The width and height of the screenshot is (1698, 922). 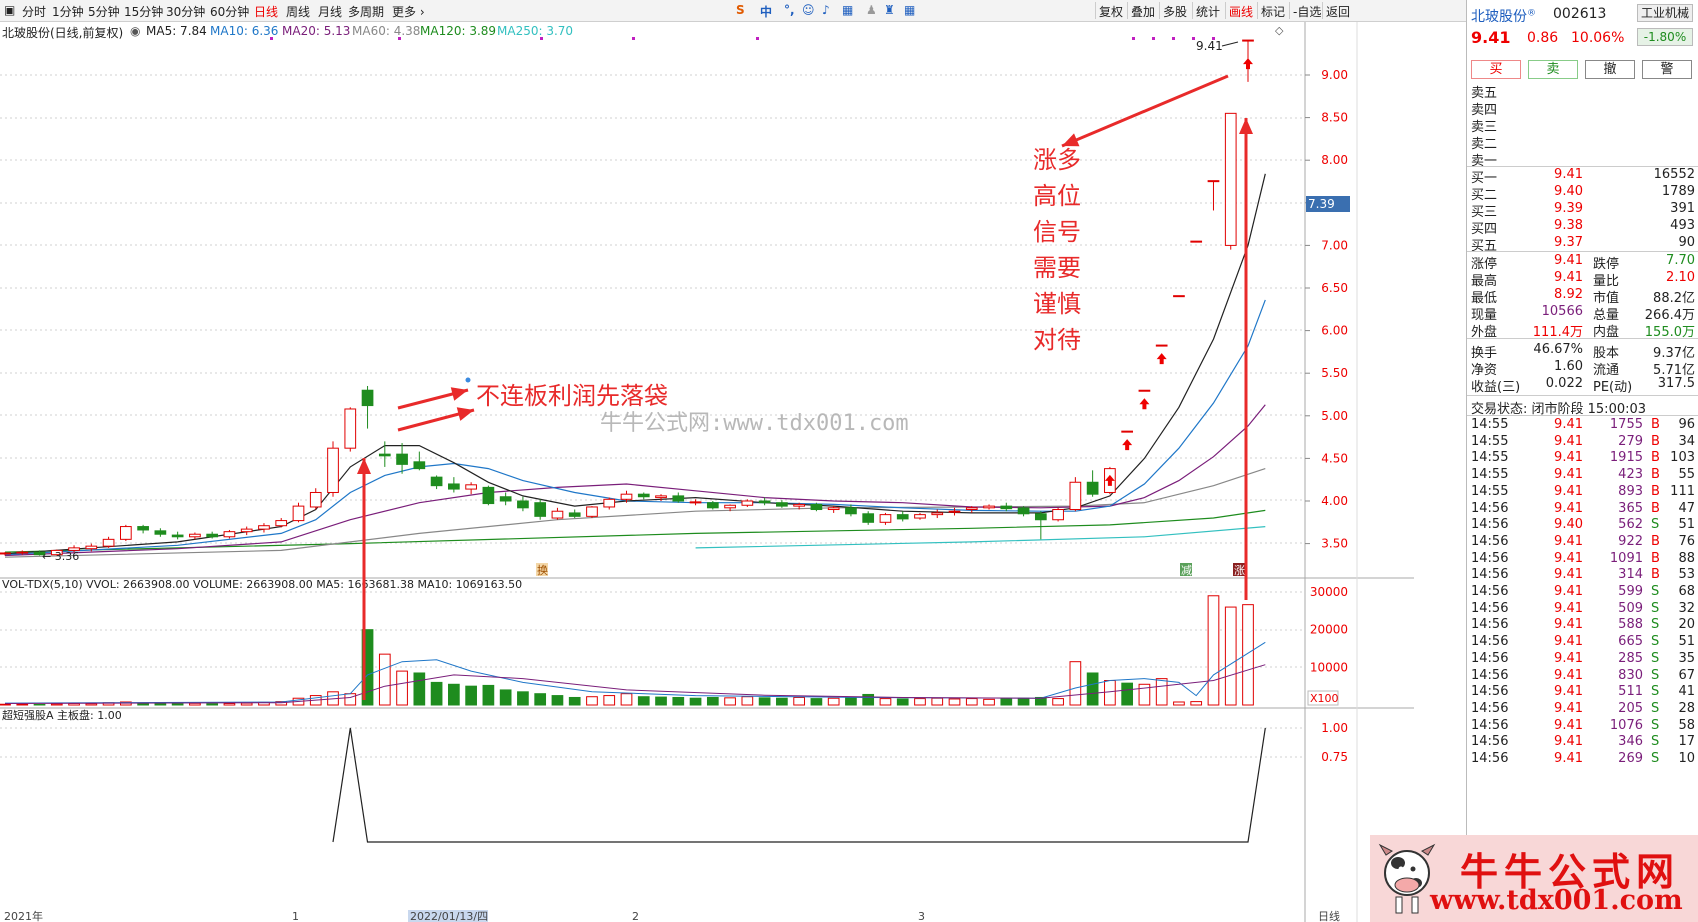 What do you see at coordinates (766, 11) in the screenshot?
I see `chinese-input-icon: 中` at bounding box center [766, 11].